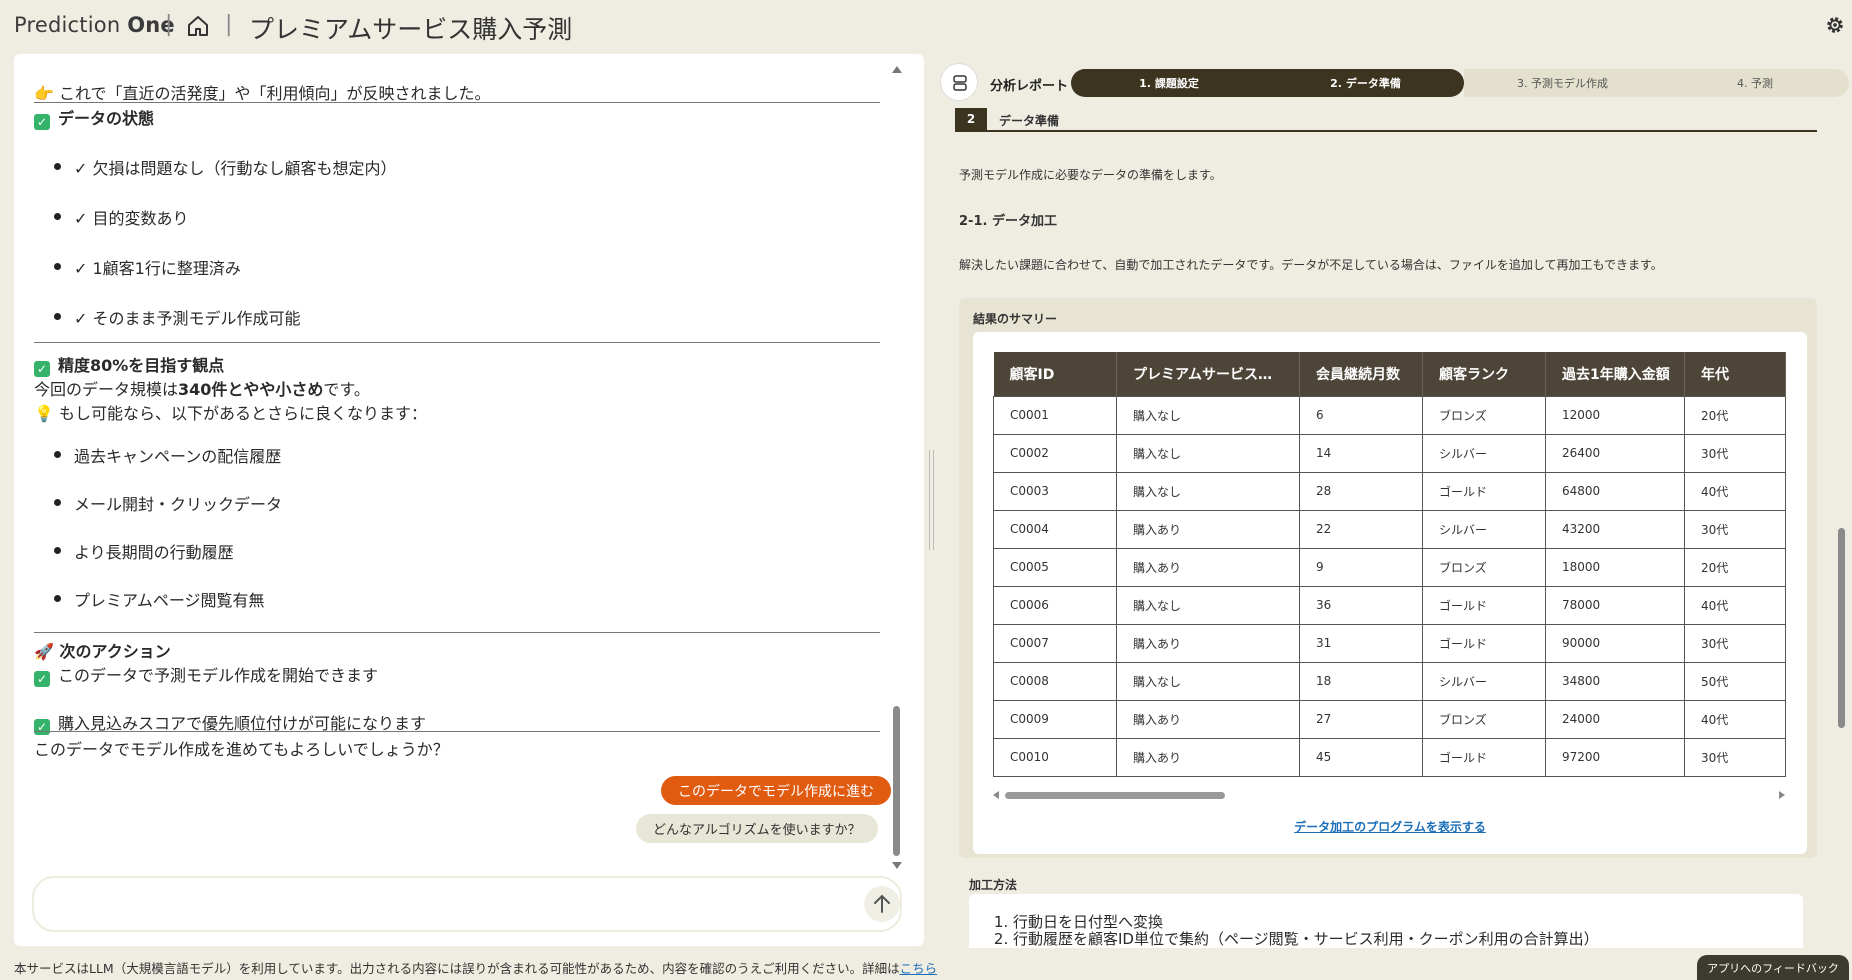 The width and height of the screenshot is (1852, 980). What do you see at coordinates (1169, 83) in the screenshot?
I see `step-1: 1. 課題設定` at bounding box center [1169, 83].